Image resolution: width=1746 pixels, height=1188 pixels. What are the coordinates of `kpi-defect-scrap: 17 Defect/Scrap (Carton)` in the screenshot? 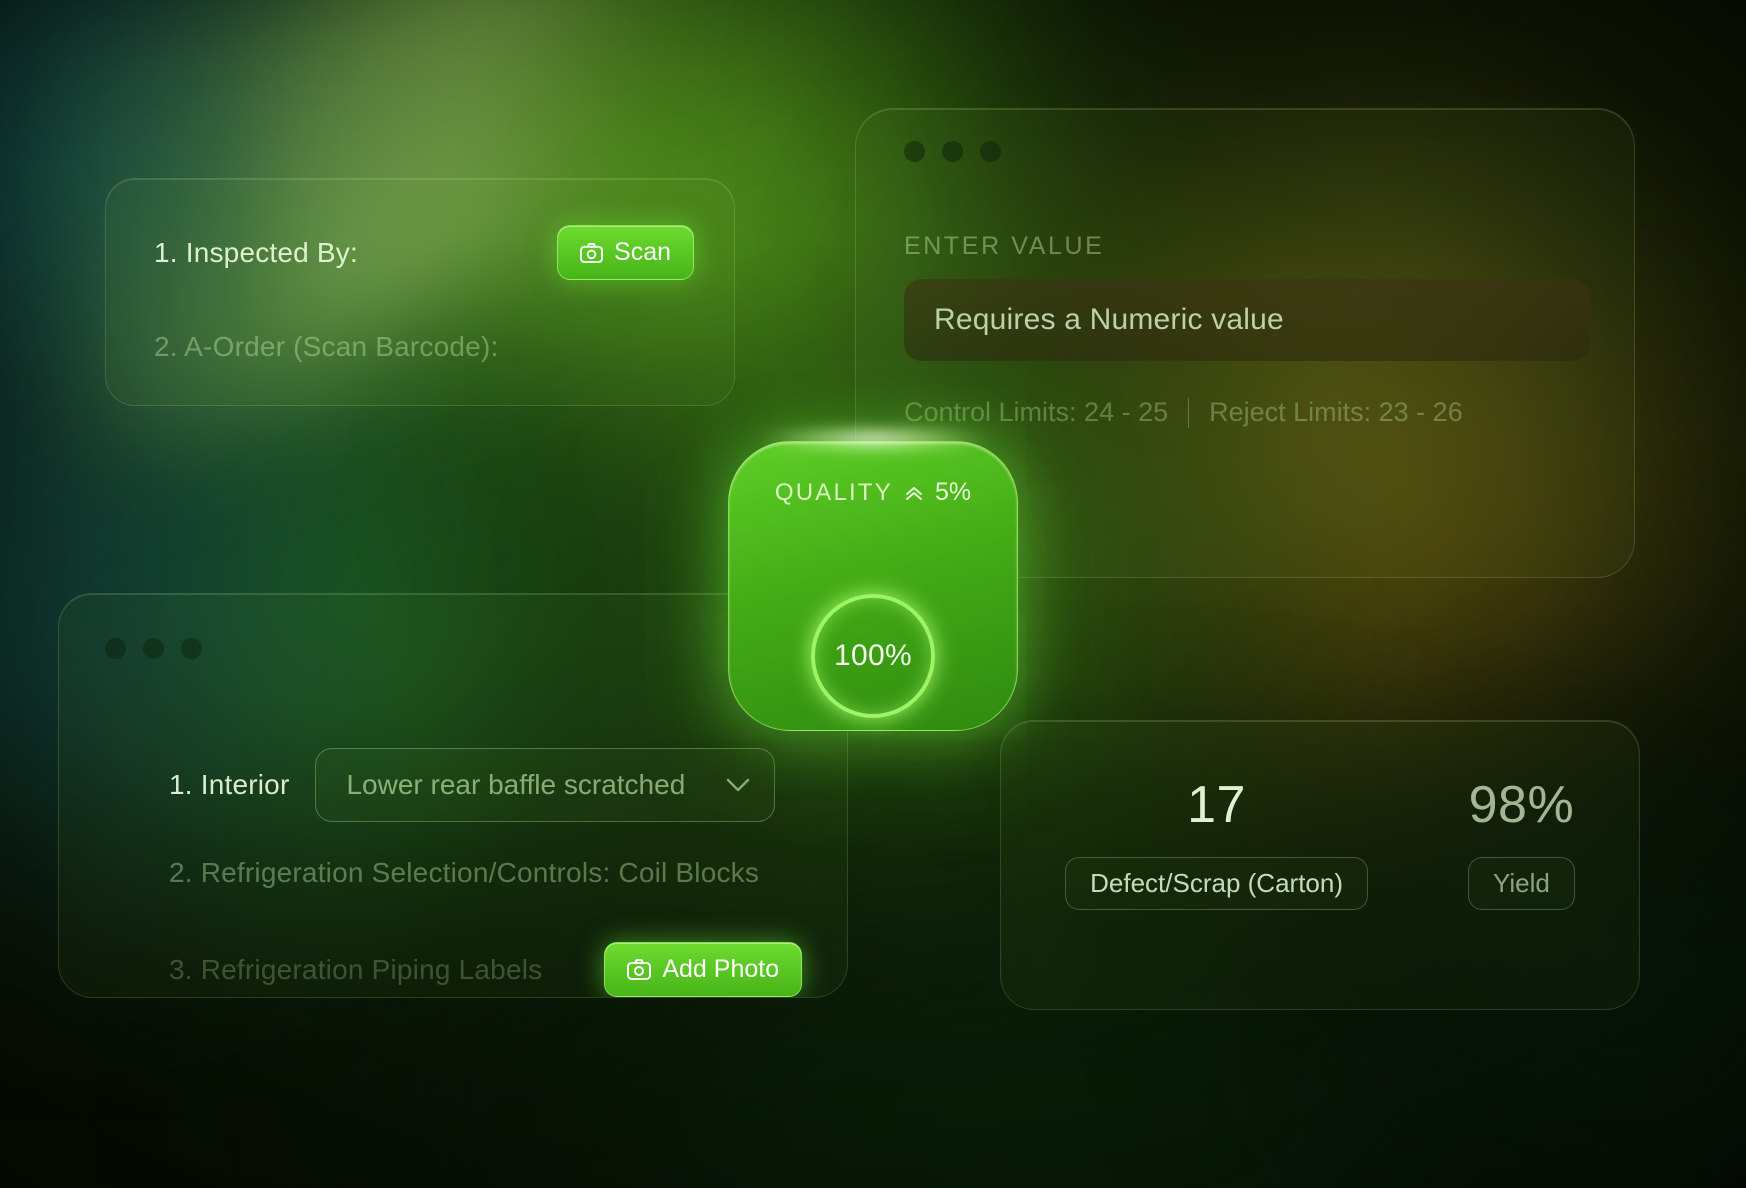 It's located at (1216, 842).